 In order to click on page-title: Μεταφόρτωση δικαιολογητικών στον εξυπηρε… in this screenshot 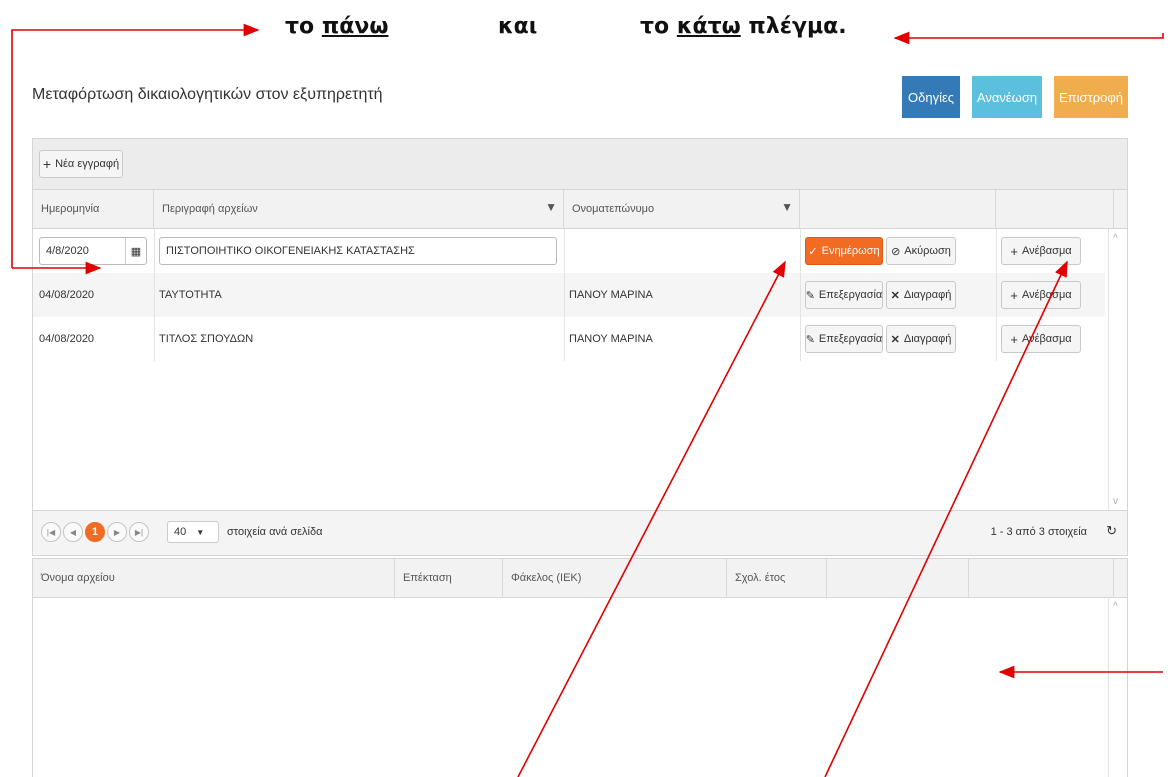, I will do `click(207, 94)`.